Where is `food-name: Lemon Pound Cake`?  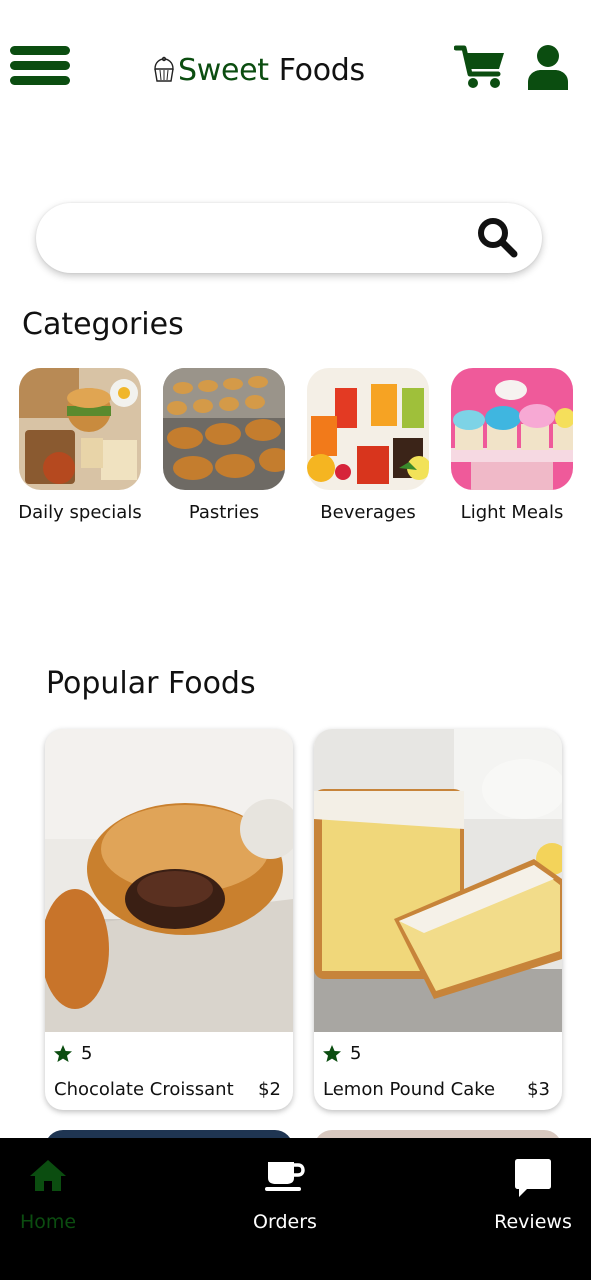
food-name: Lemon Pound Cake is located at coordinates (409, 1089).